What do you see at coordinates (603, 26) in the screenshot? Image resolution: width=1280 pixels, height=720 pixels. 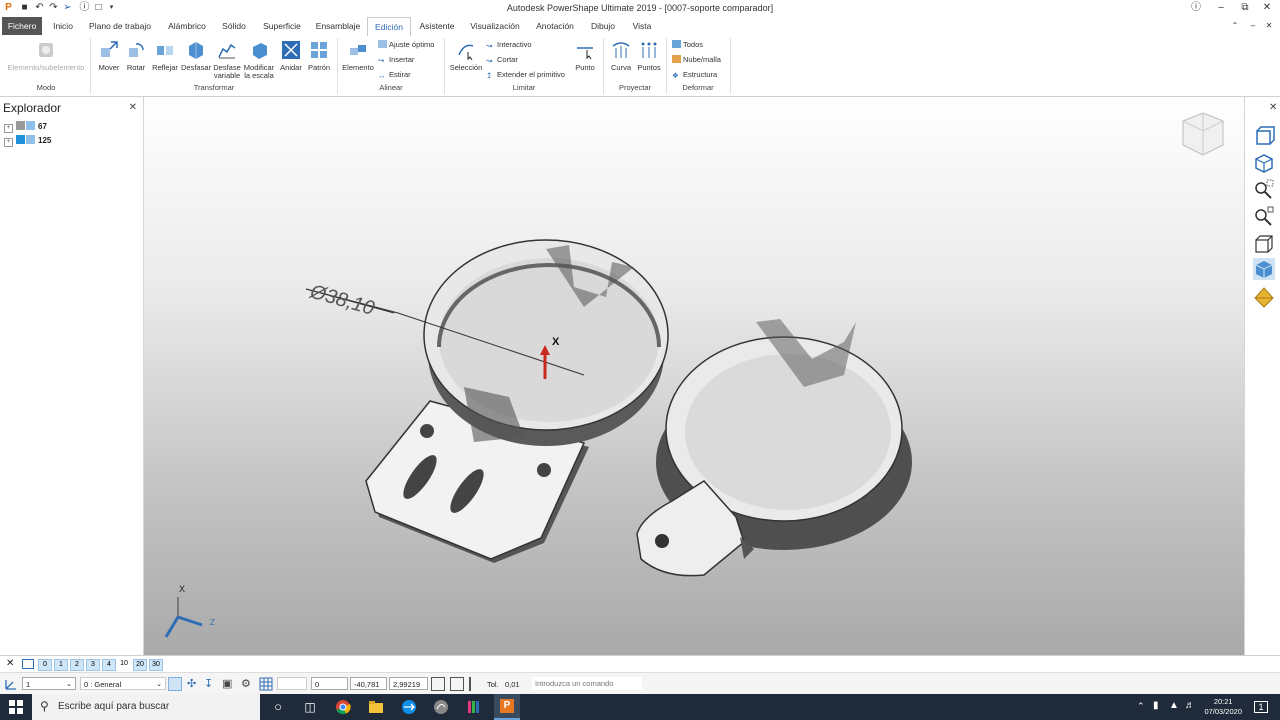 I see `tab-dibujo: Dibujo` at bounding box center [603, 26].